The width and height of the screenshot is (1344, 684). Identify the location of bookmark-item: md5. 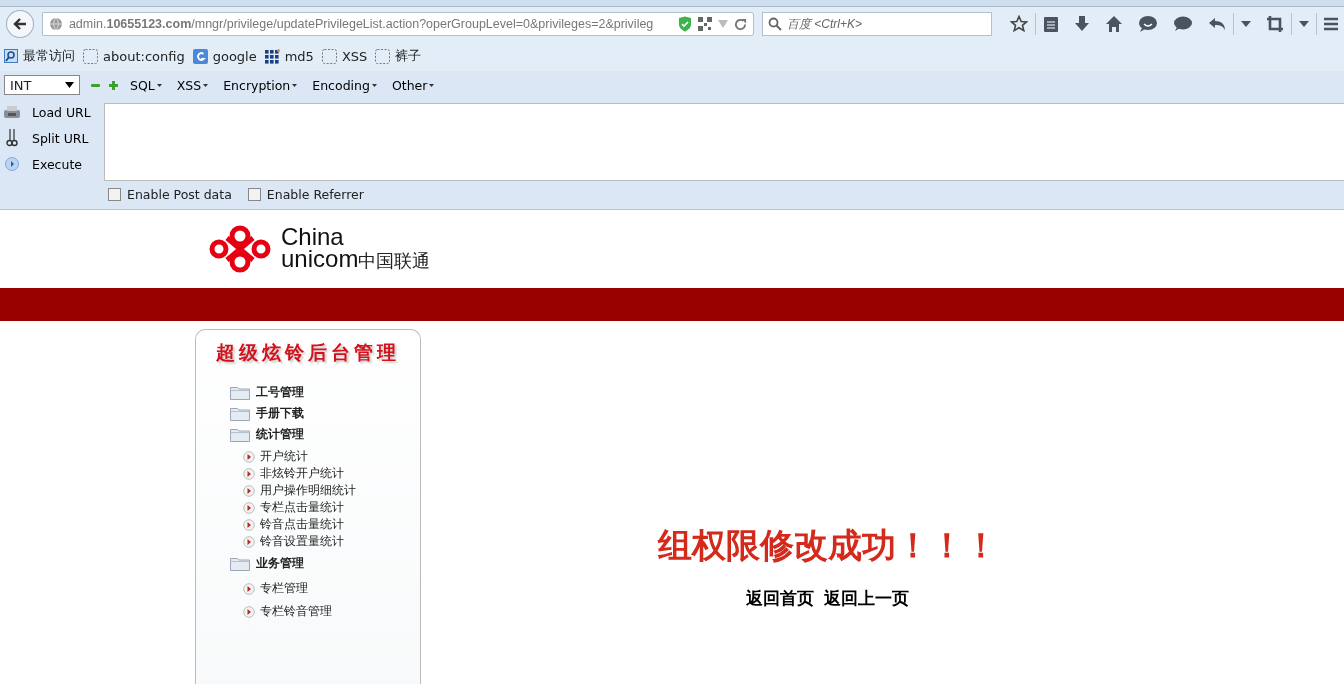
(289, 56).